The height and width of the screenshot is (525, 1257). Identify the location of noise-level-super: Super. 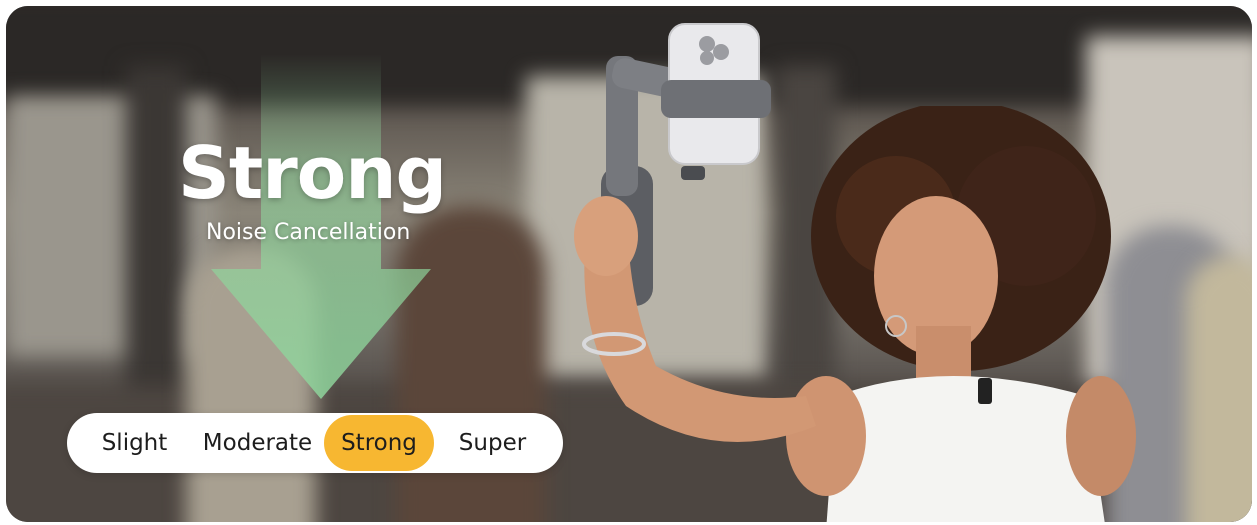
(492, 443).